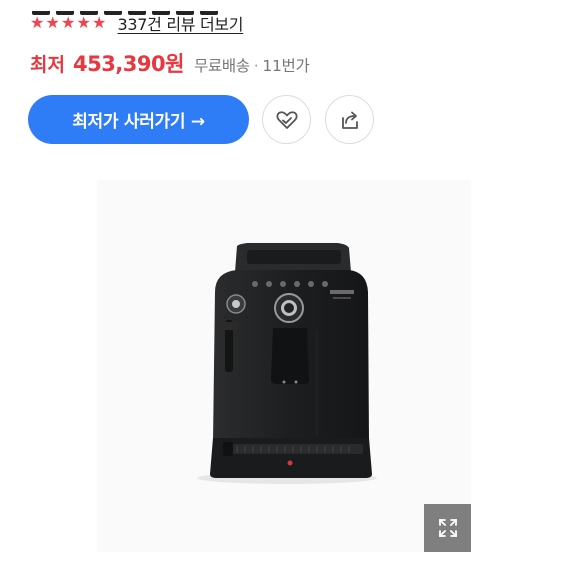 This screenshot has height=568, width=568. What do you see at coordinates (286, 66) in the screenshot?
I see `seller-count: 11번가` at bounding box center [286, 66].